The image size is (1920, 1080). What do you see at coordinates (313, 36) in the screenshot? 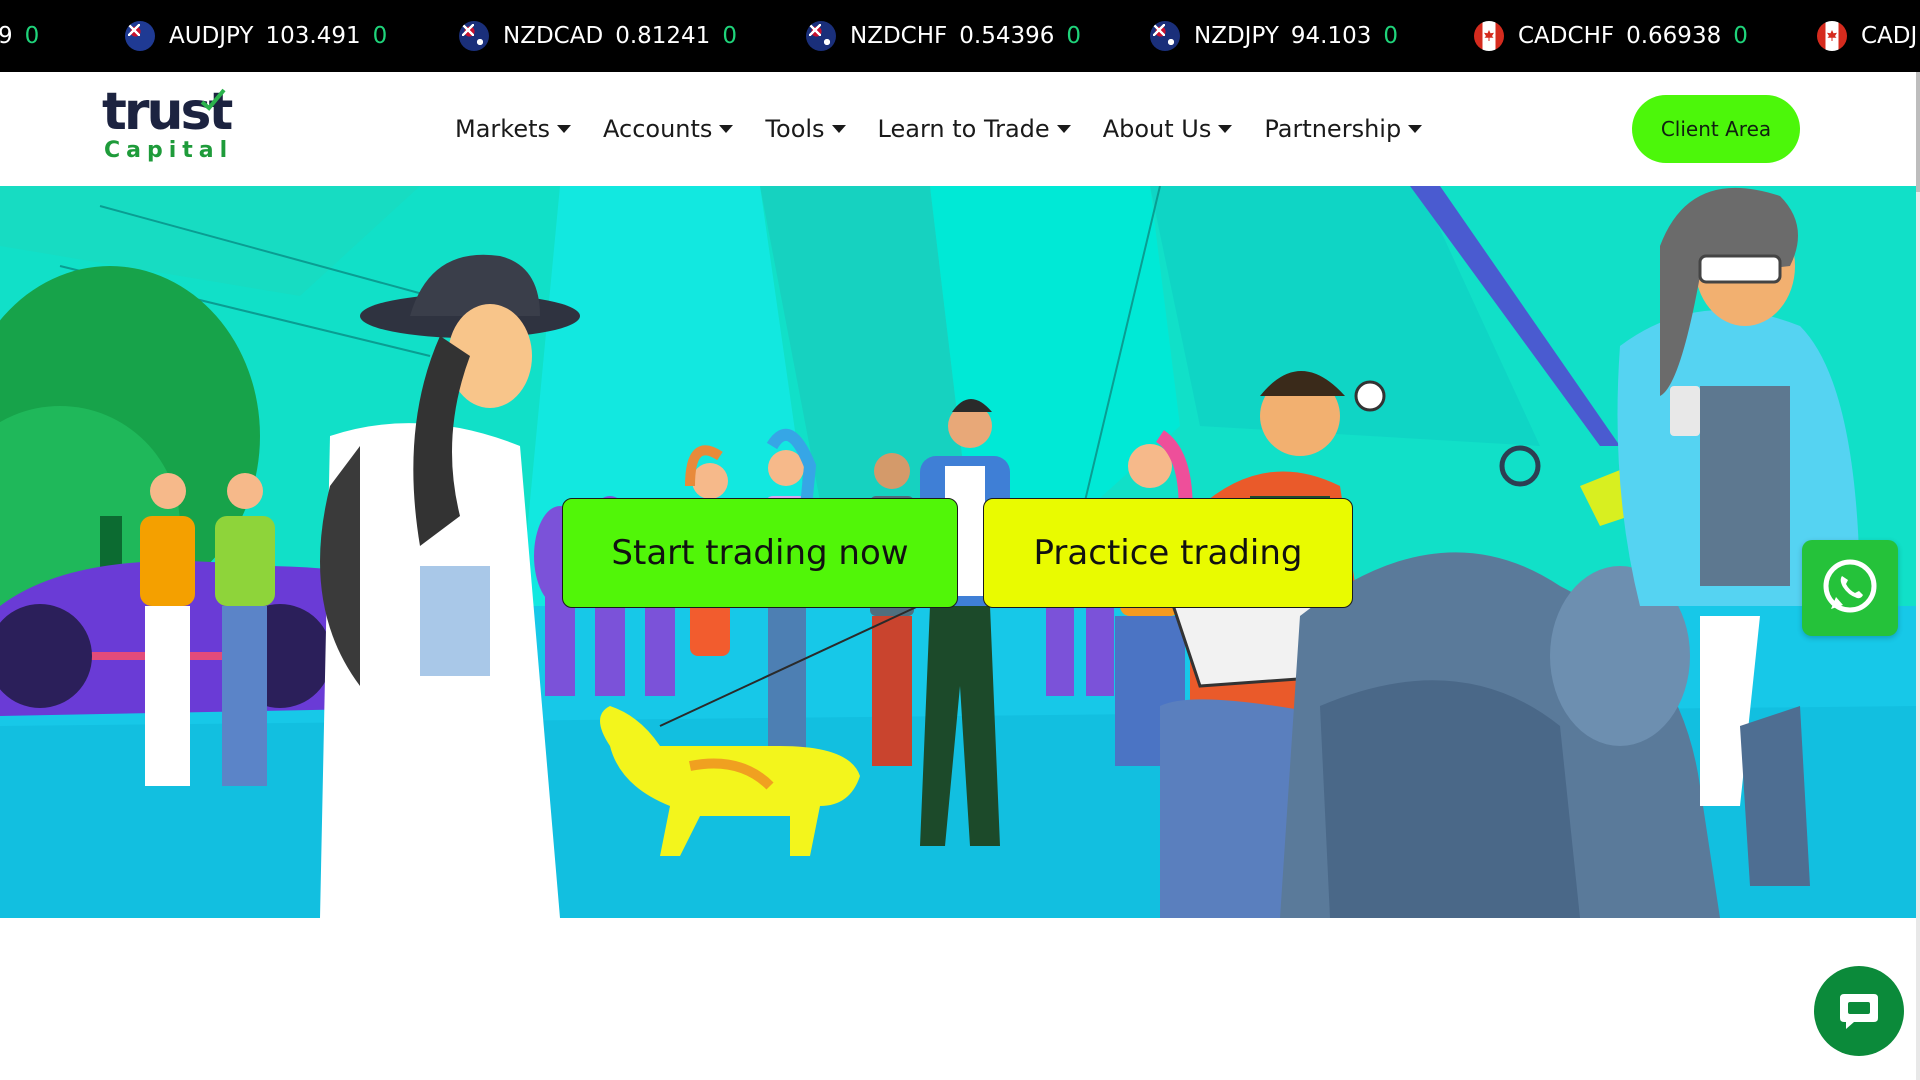
I see `ticker-value: 103.491` at bounding box center [313, 36].